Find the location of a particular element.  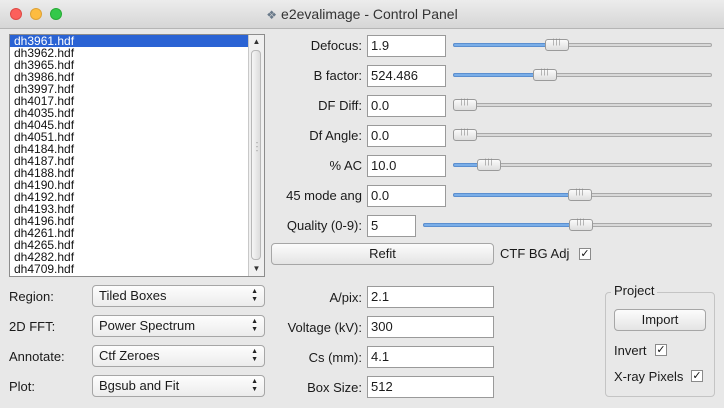

b-factor-field: 524.486 is located at coordinates (406, 76).